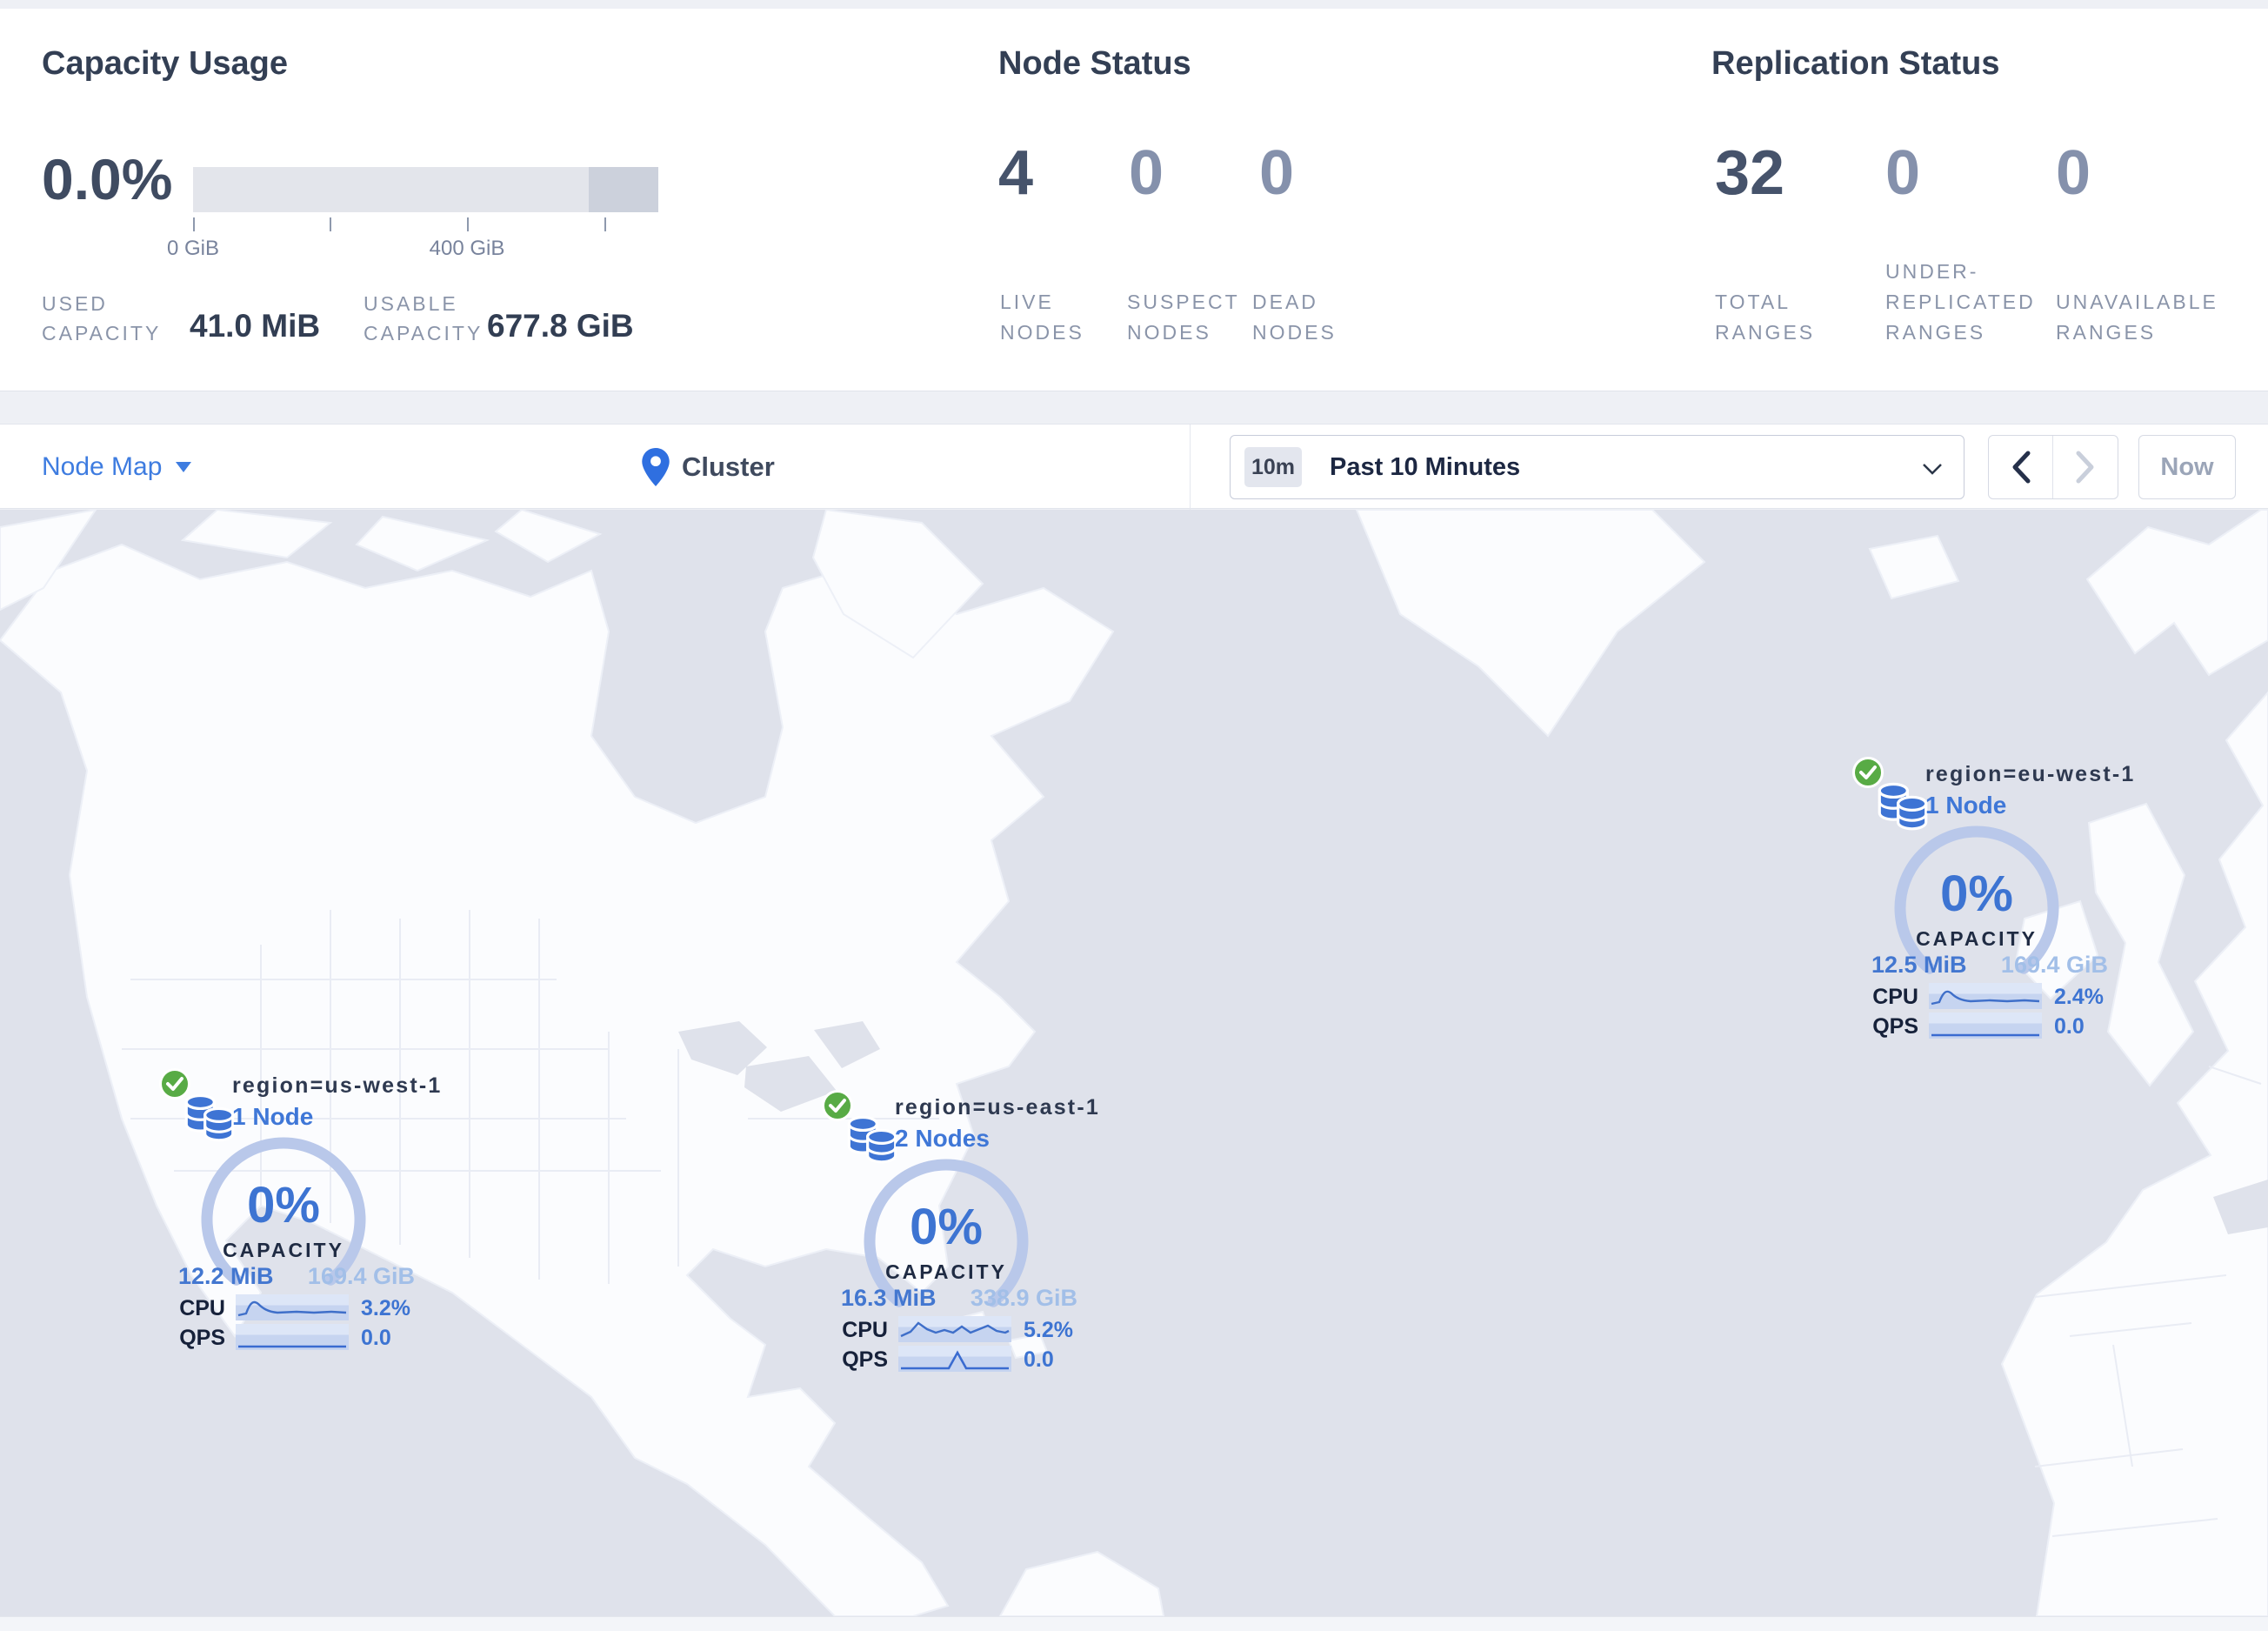  Describe the element at coordinates (2030, 774) in the screenshot. I see `region-label: region=eu-west-1` at that location.